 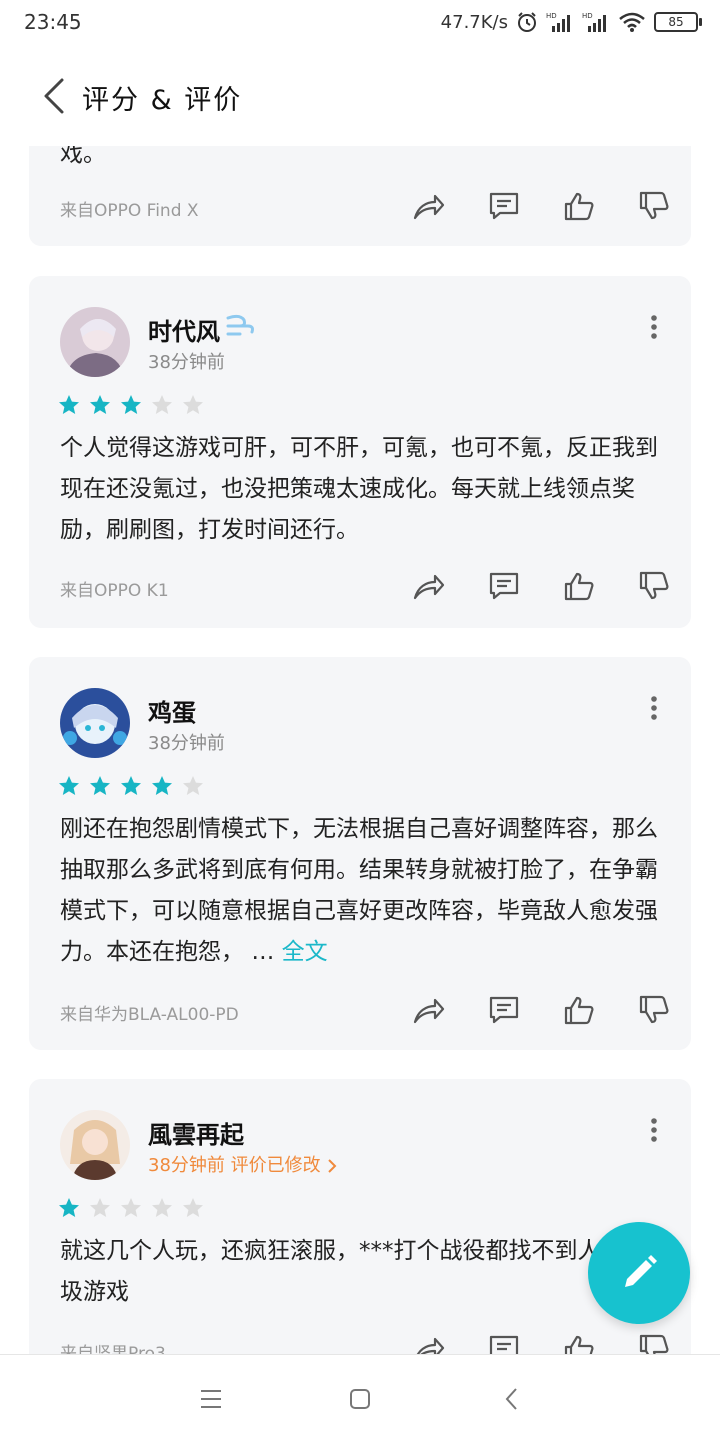 I want to click on app-header: 评分 & 评价, so click(x=360, y=98).